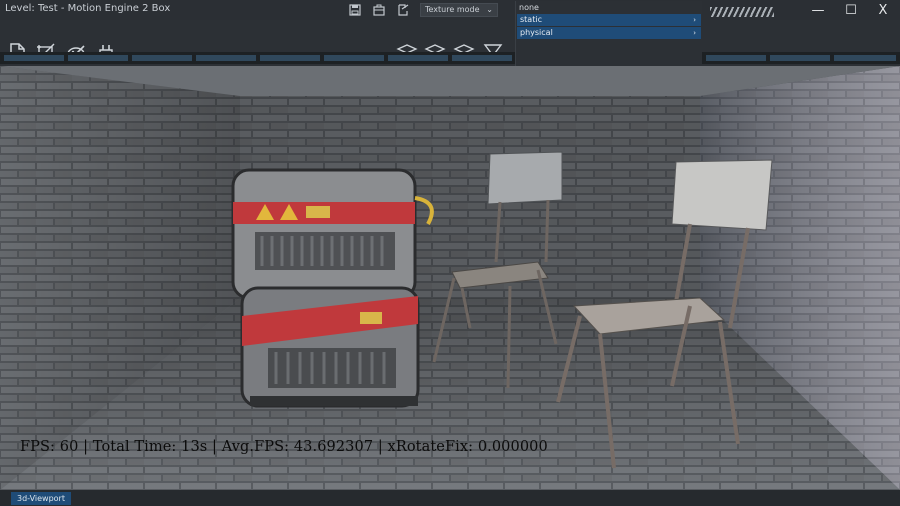 Image resolution: width=900 pixels, height=506 pixels. What do you see at coordinates (818, 11) in the screenshot?
I see `minimize-button: —` at bounding box center [818, 11].